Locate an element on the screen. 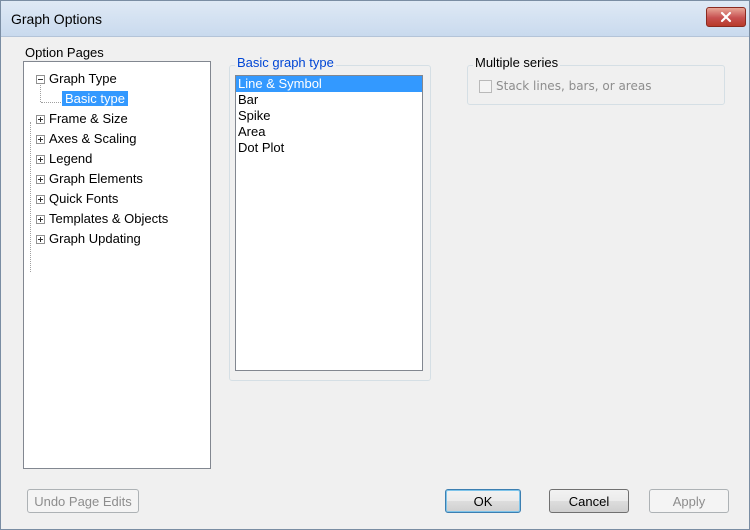 The width and height of the screenshot is (750, 530). cancel-button: Cancel is located at coordinates (589, 501).